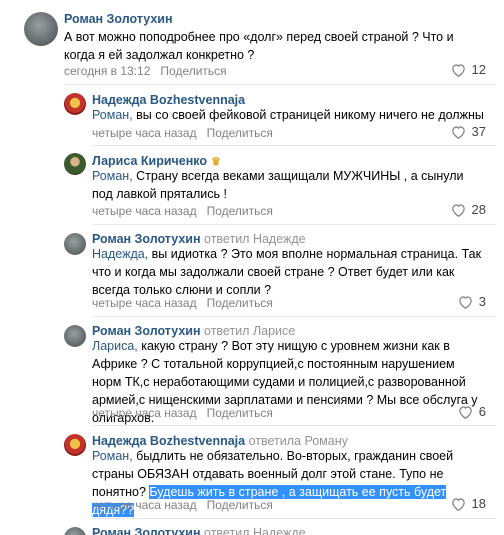 Image resolution: width=504 pixels, height=535 pixels. What do you see at coordinates (156, 161) in the screenshot?
I see `comment-author: Лариса Кириченко ♛` at bounding box center [156, 161].